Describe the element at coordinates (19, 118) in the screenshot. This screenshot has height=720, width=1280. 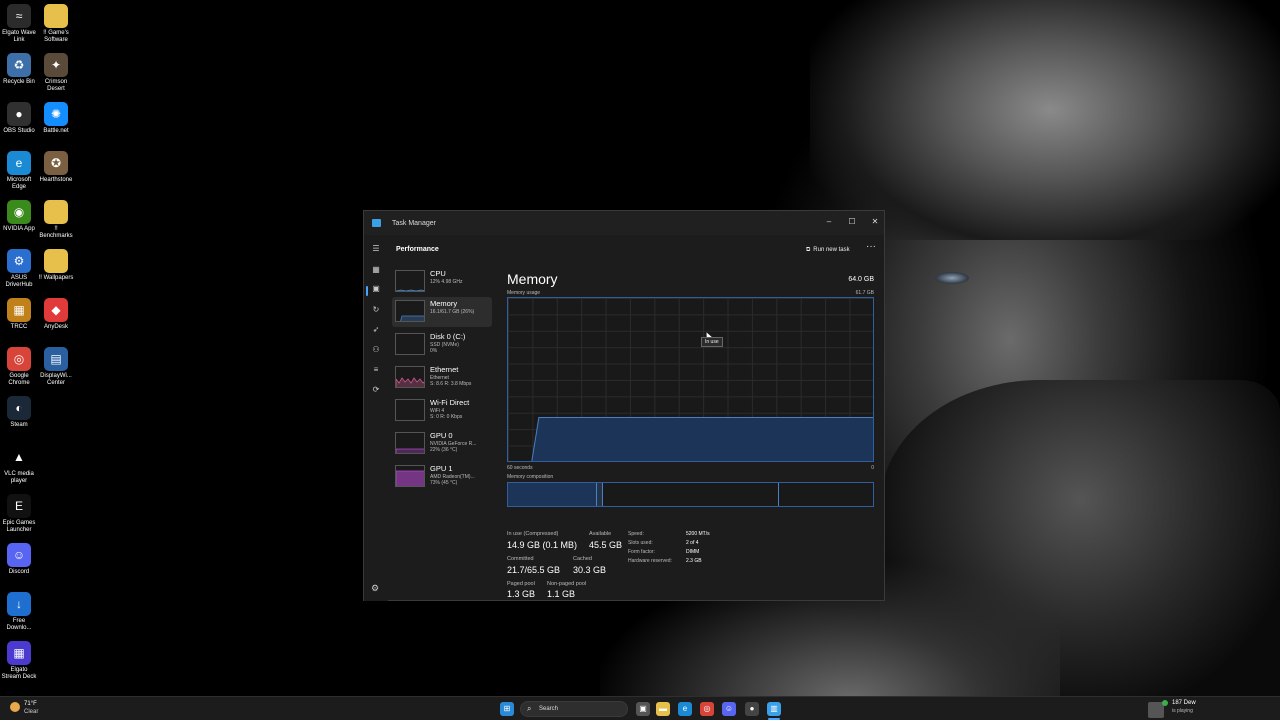
I see `desktop-icon: ● OBS Studio` at that location.